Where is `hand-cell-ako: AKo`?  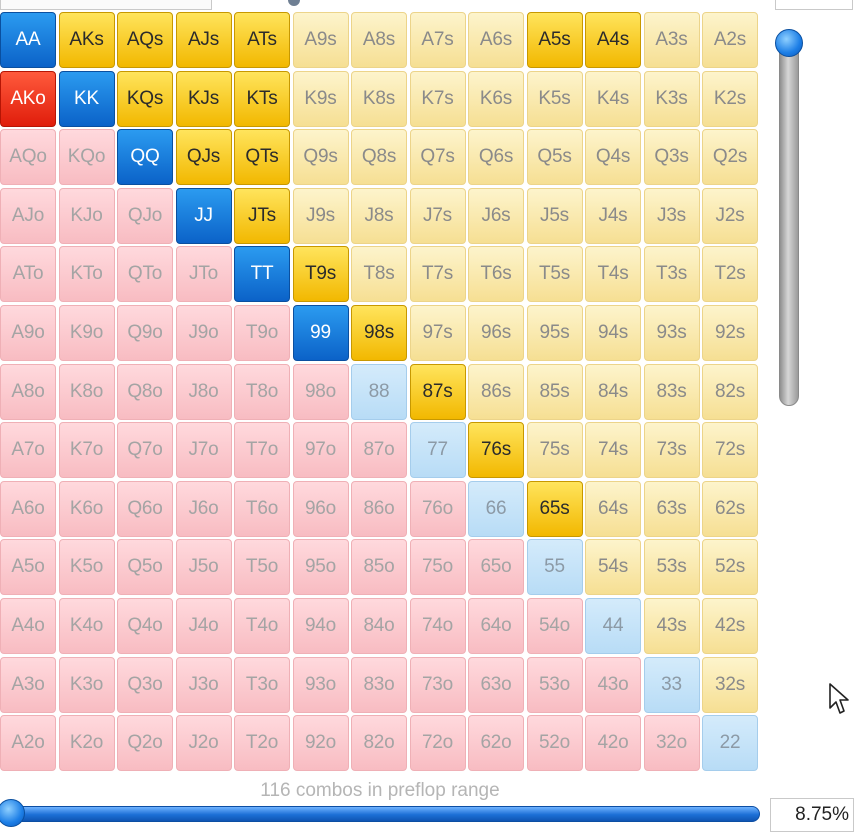 hand-cell-ako: AKo is located at coordinates (28, 98).